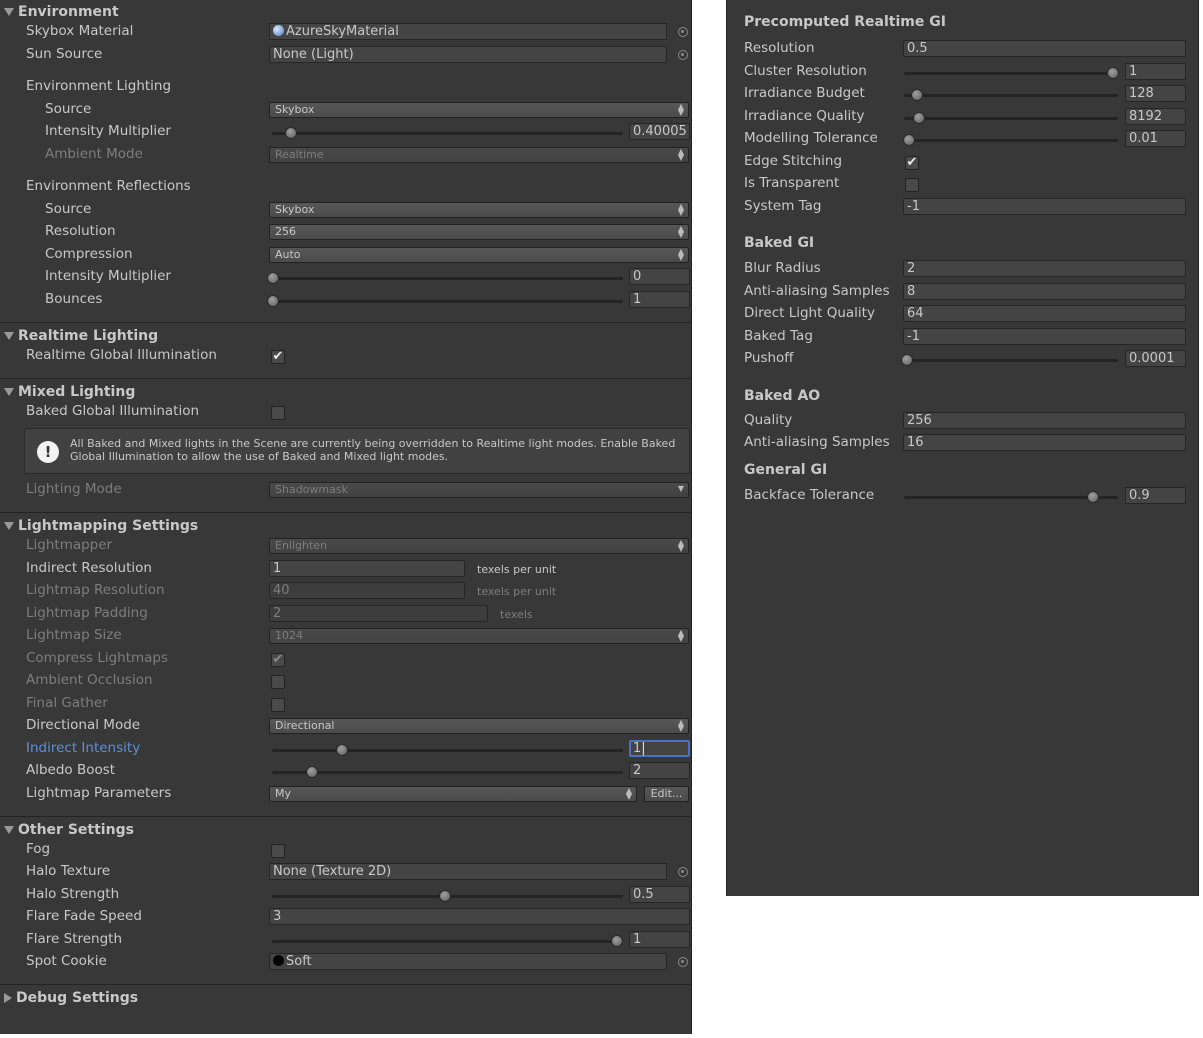 Image resolution: width=1203 pixels, height=1038 pixels. I want to click on lightmap-parameters-dropdown: My ▲ ▼, so click(453, 794).